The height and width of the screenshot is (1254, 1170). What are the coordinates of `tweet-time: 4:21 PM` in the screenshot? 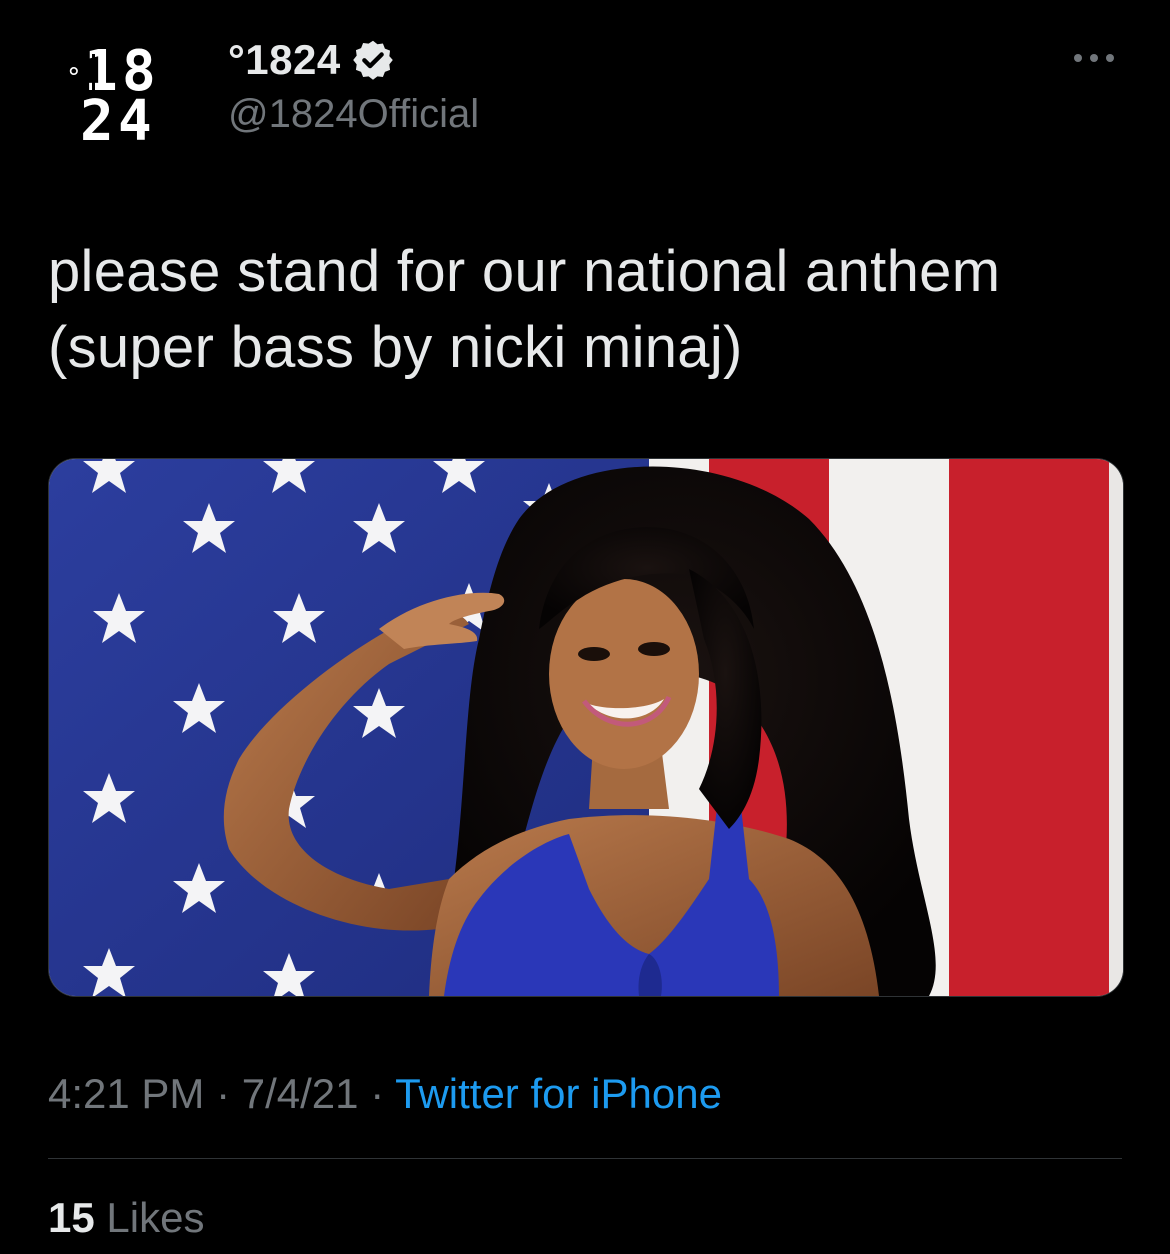 It's located at (126, 1093).